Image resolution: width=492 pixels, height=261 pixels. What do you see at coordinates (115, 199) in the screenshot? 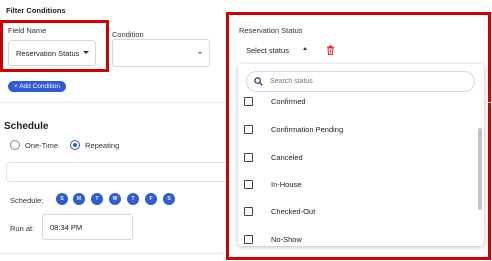
I see `day-wednesday-button: W` at bounding box center [115, 199].